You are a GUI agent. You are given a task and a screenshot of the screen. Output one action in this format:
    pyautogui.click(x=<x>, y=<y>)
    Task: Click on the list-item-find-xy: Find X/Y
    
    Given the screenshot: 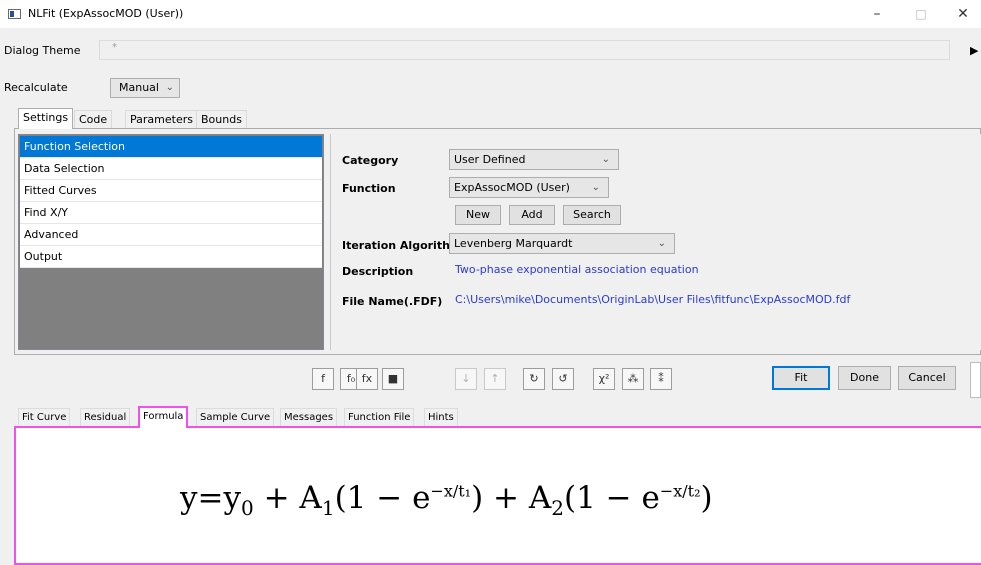 What is the action you would take?
    pyautogui.click(x=171, y=213)
    